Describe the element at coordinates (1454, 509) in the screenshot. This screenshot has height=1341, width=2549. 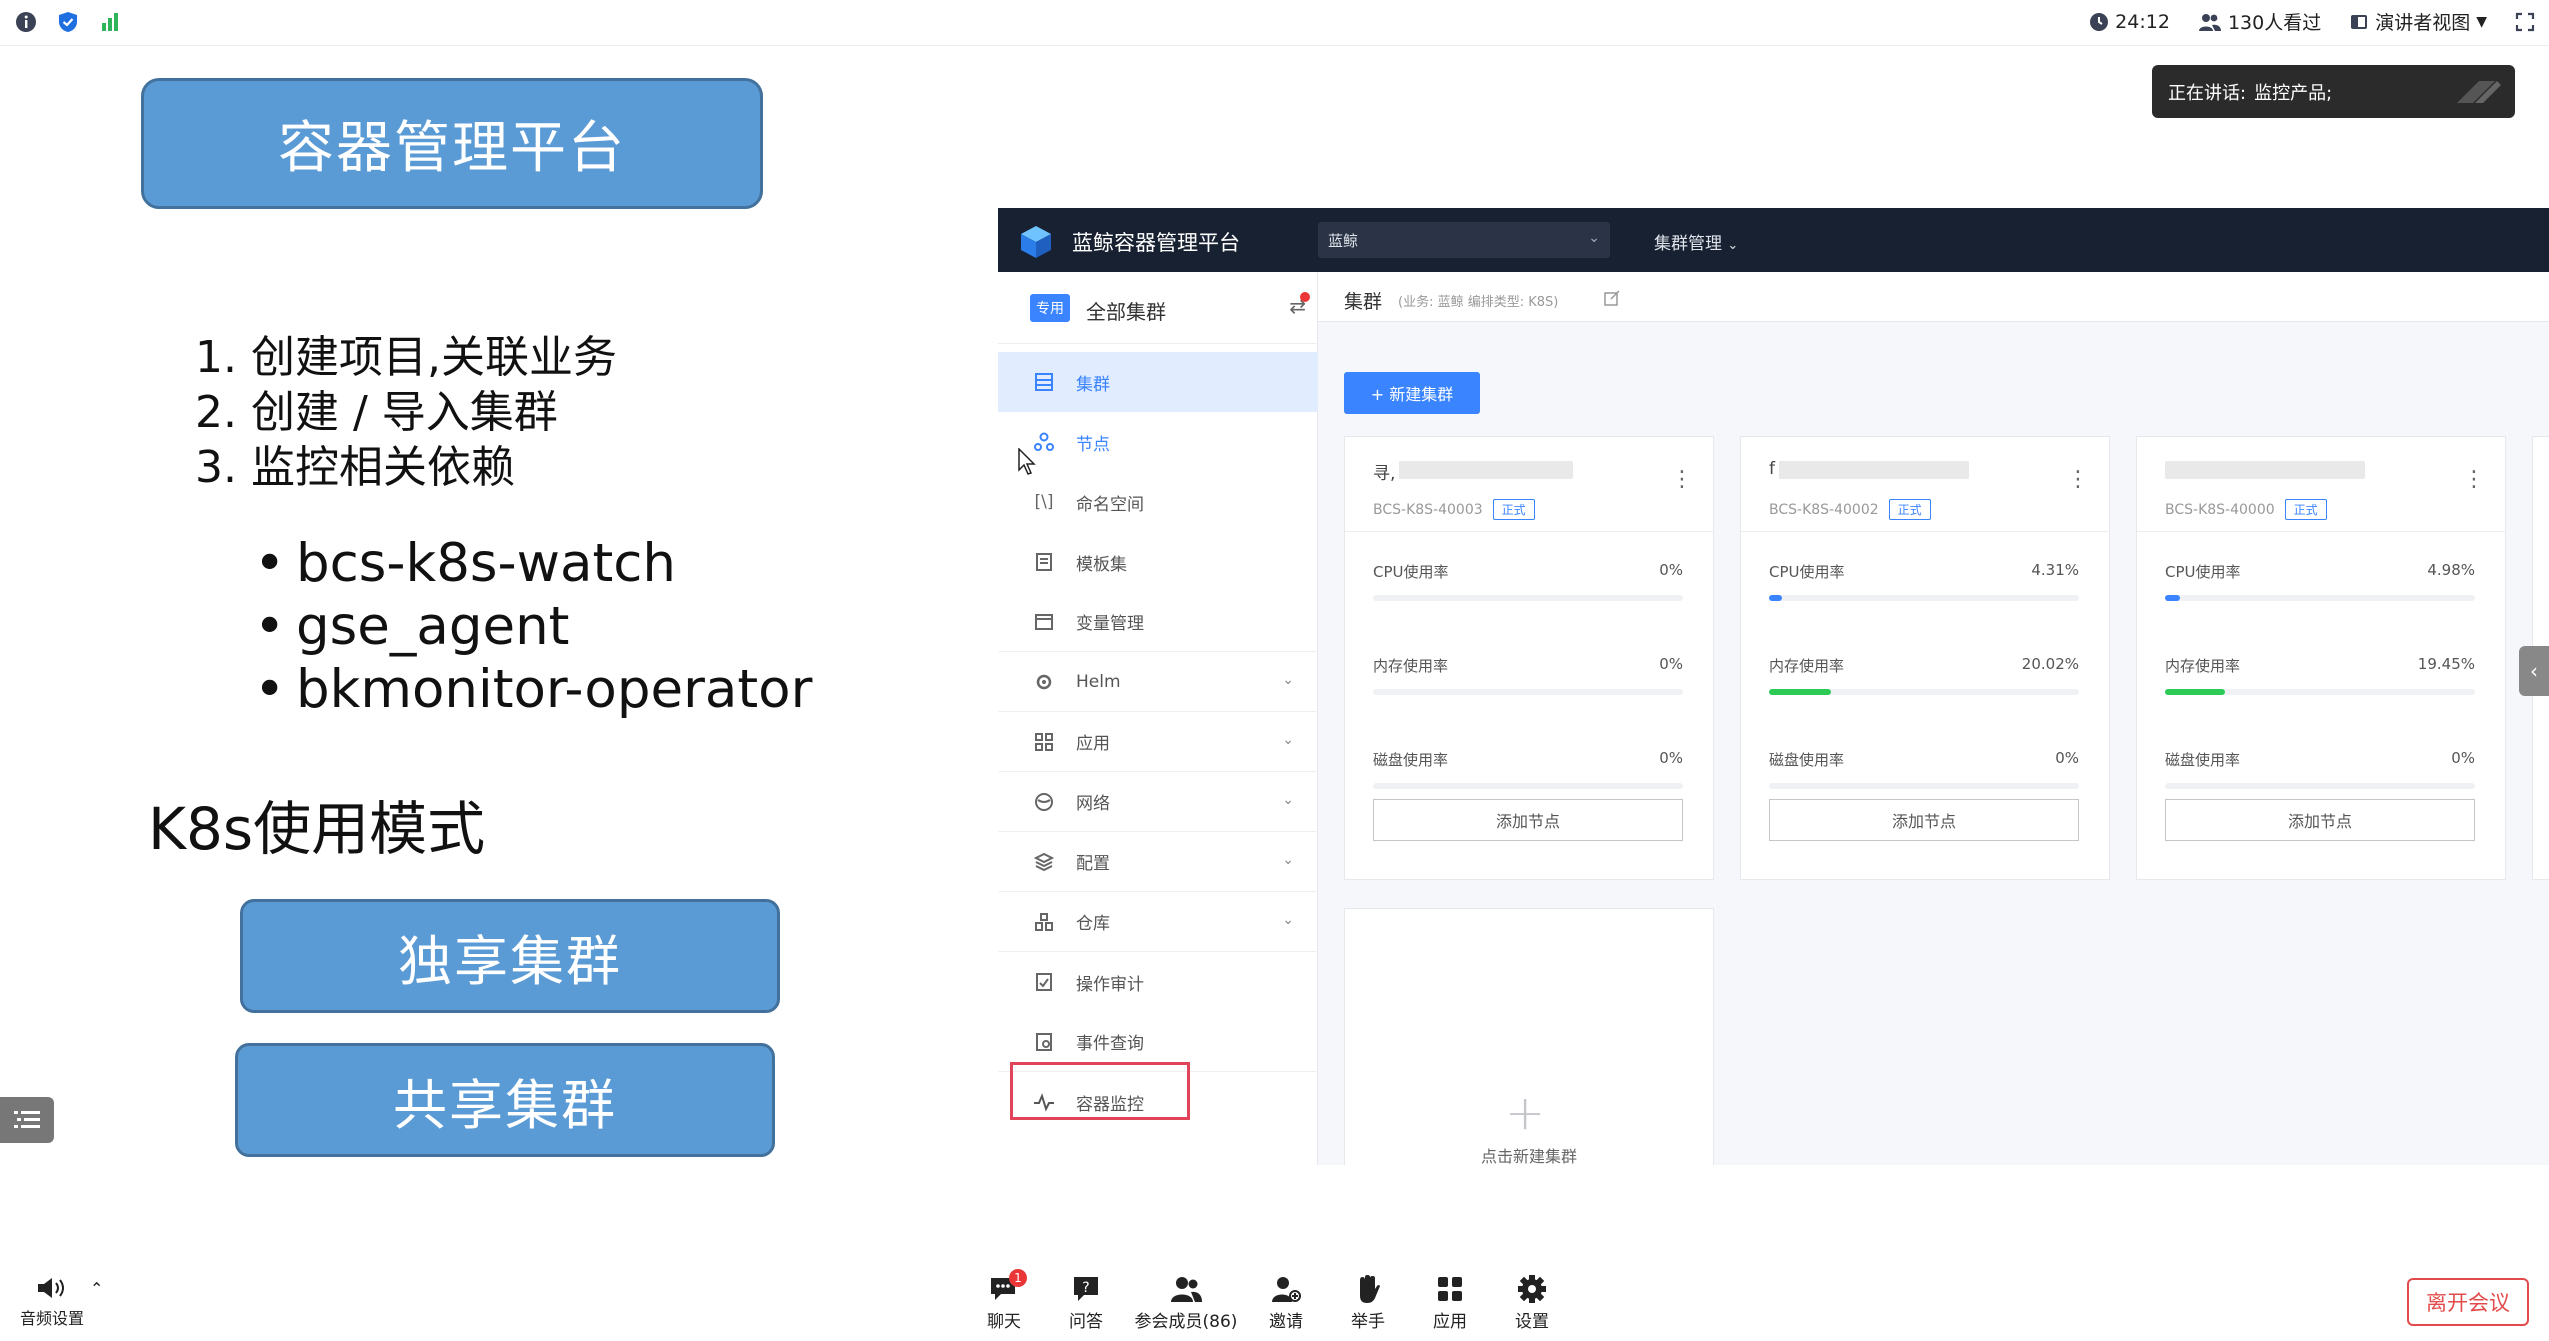
I see `cluster-id: BCS-K8S-40003 正式` at that location.